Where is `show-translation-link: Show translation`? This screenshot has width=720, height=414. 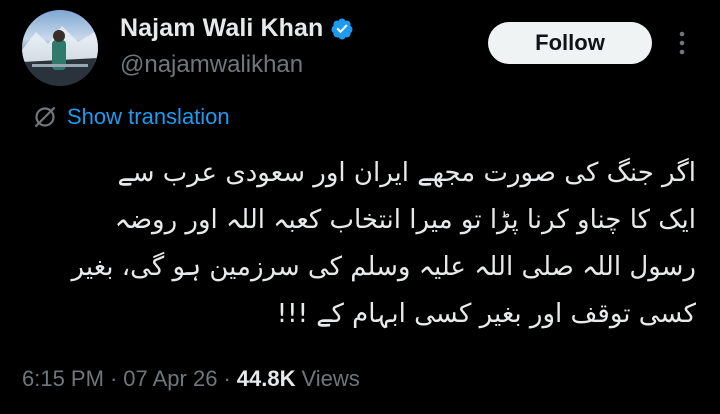
show-translation-link: Show translation is located at coordinates (148, 117).